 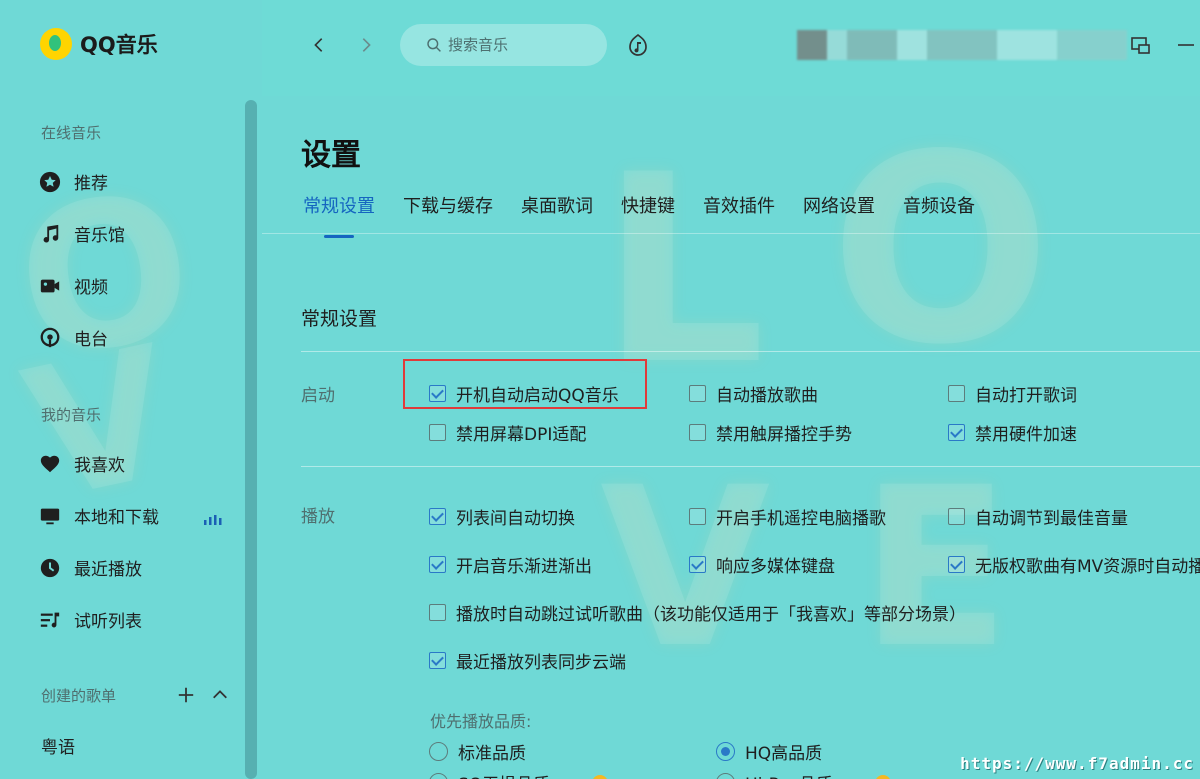 I want to click on option-sync-recent: 最近播放列表同步云端, so click(x=527, y=660).